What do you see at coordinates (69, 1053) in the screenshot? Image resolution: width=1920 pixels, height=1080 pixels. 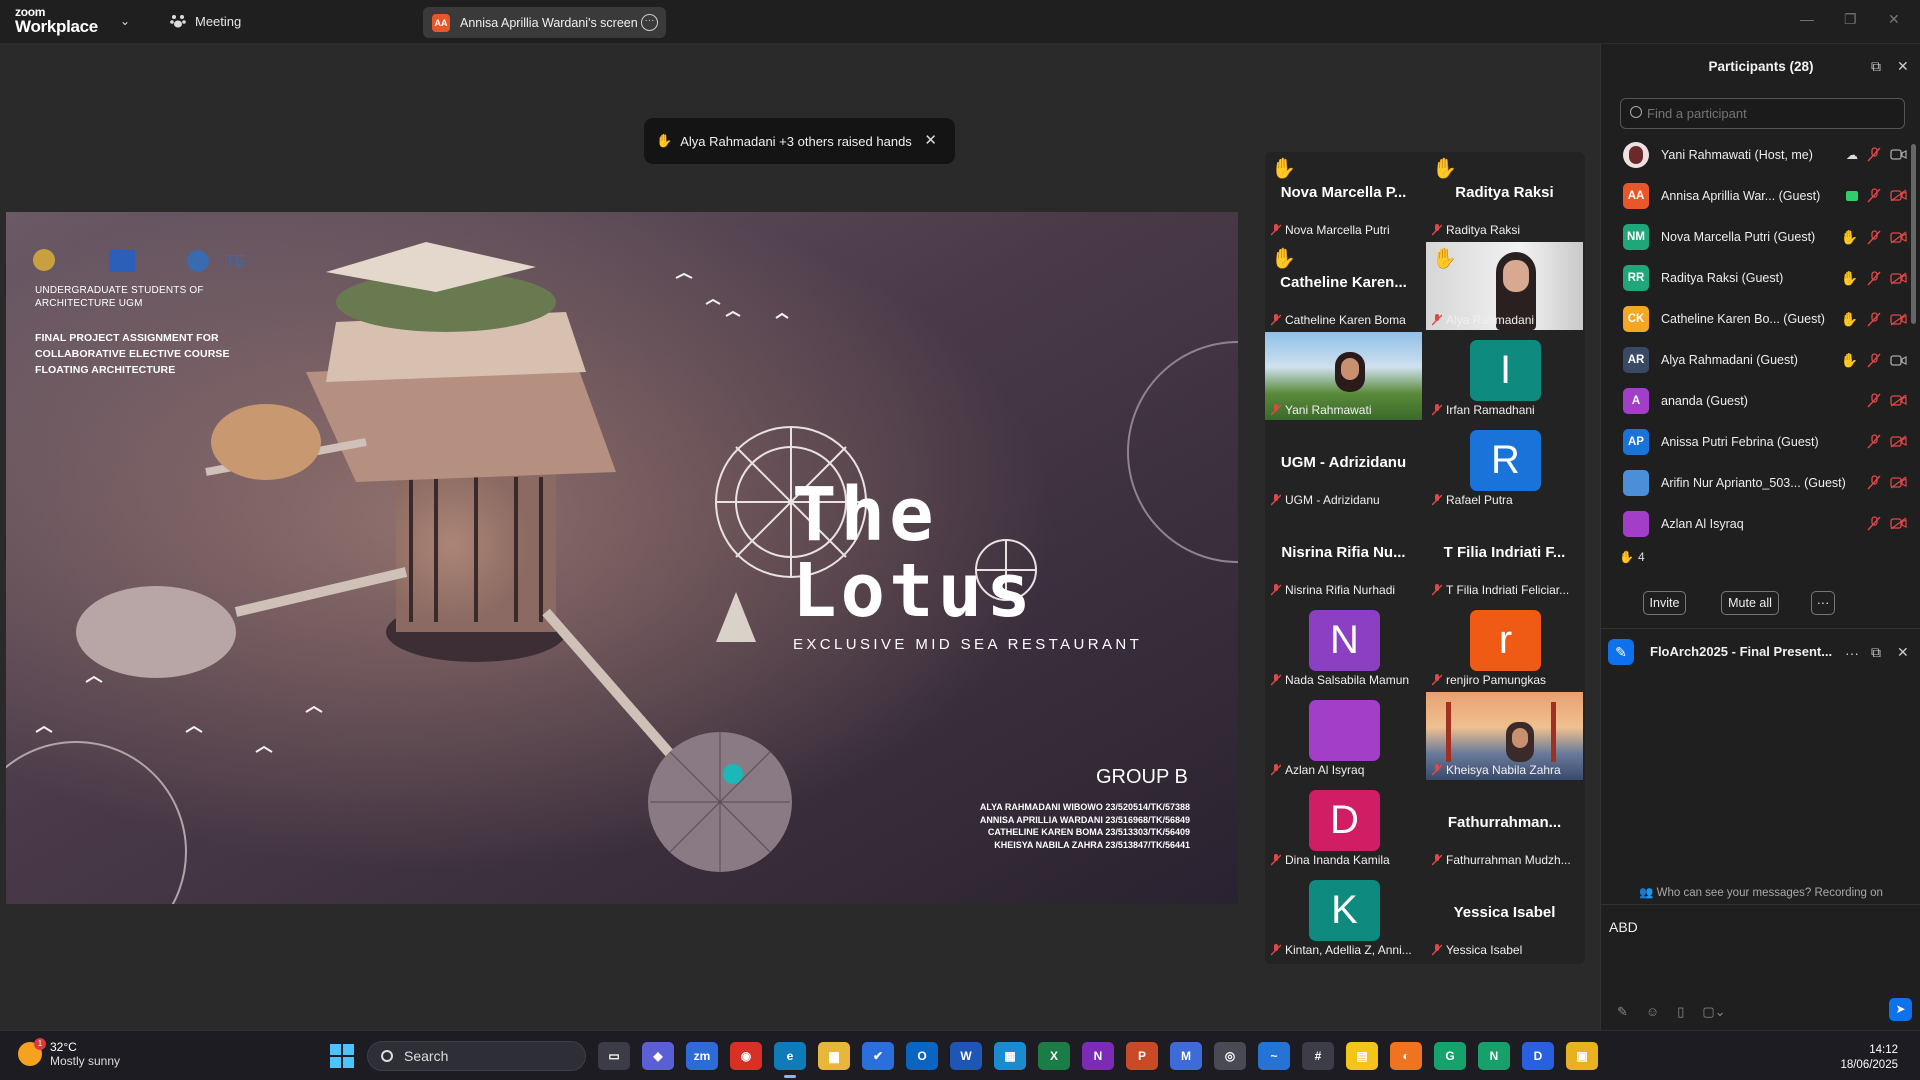 I see `weather-widget: 1 32°C Mostly sunny` at bounding box center [69, 1053].